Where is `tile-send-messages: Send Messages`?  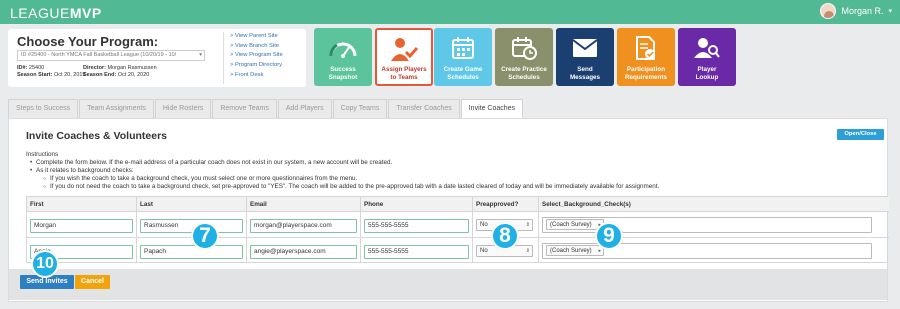 tile-send-messages: Send Messages is located at coordinates (585, 57).